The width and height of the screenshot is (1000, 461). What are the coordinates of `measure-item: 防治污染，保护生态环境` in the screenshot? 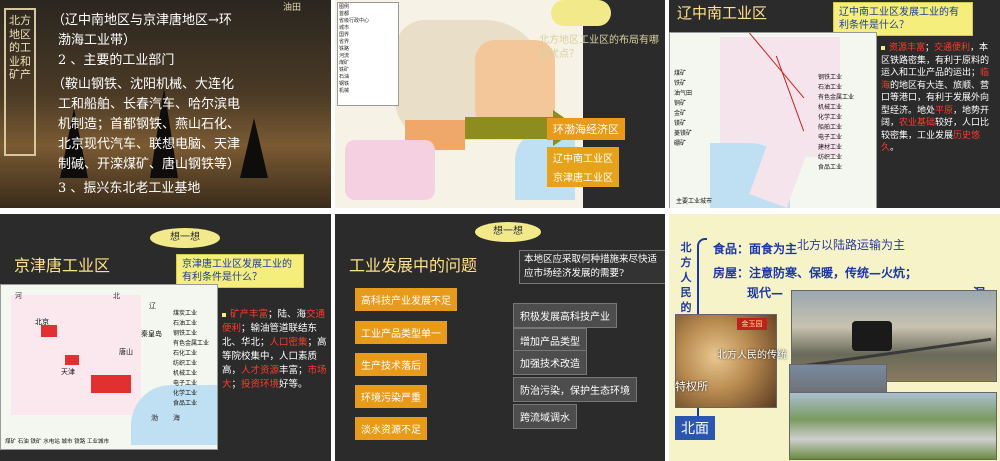 It's located at (575, 389).